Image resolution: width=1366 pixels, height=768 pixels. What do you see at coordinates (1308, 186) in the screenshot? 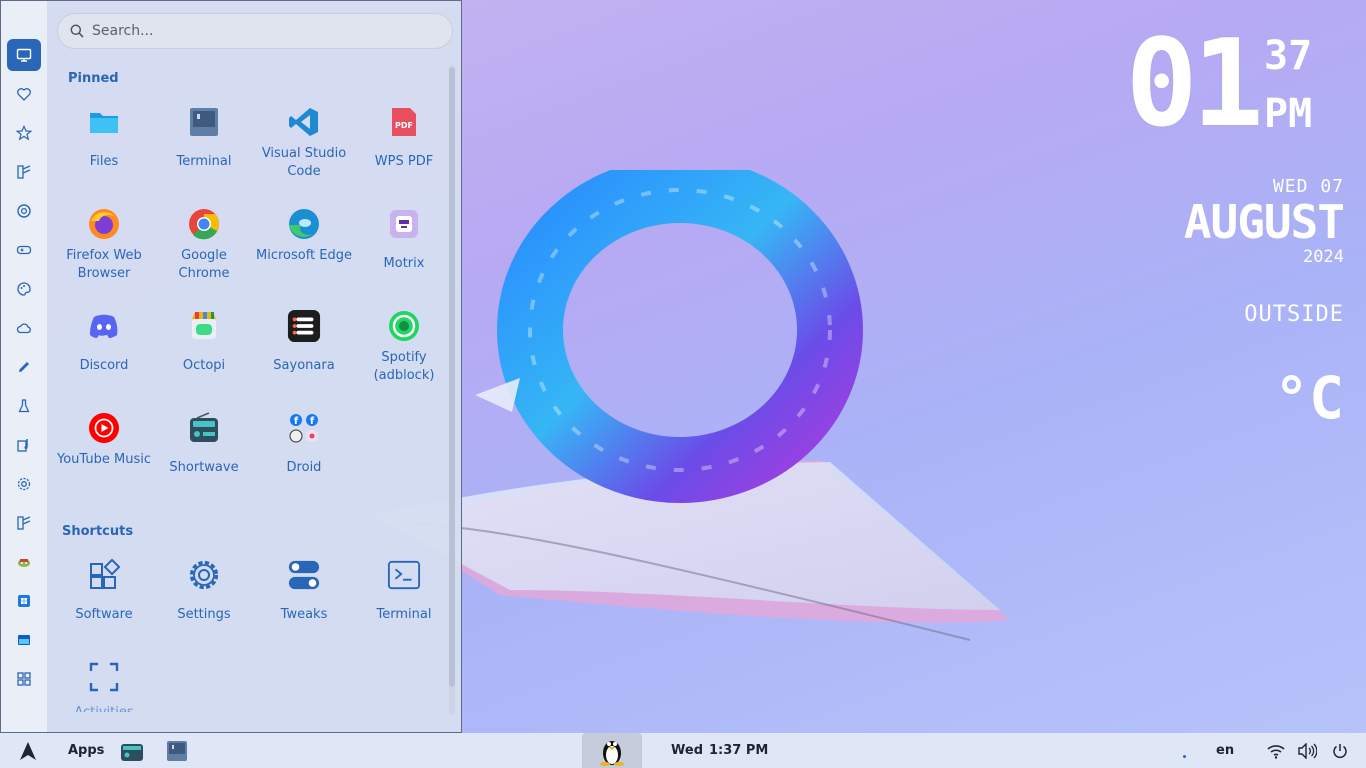
I see `date-weekday-day: WED 07` at bounding box center [1308, 186].